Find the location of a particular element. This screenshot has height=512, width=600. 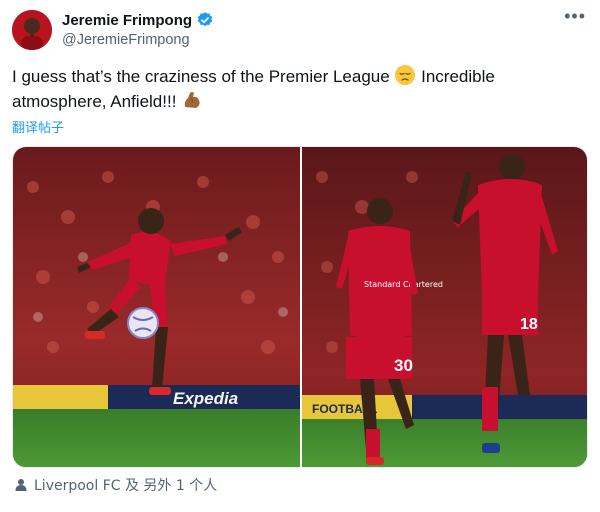

flexed-biceps-emoji-icon is located at coordinates (192, 100).